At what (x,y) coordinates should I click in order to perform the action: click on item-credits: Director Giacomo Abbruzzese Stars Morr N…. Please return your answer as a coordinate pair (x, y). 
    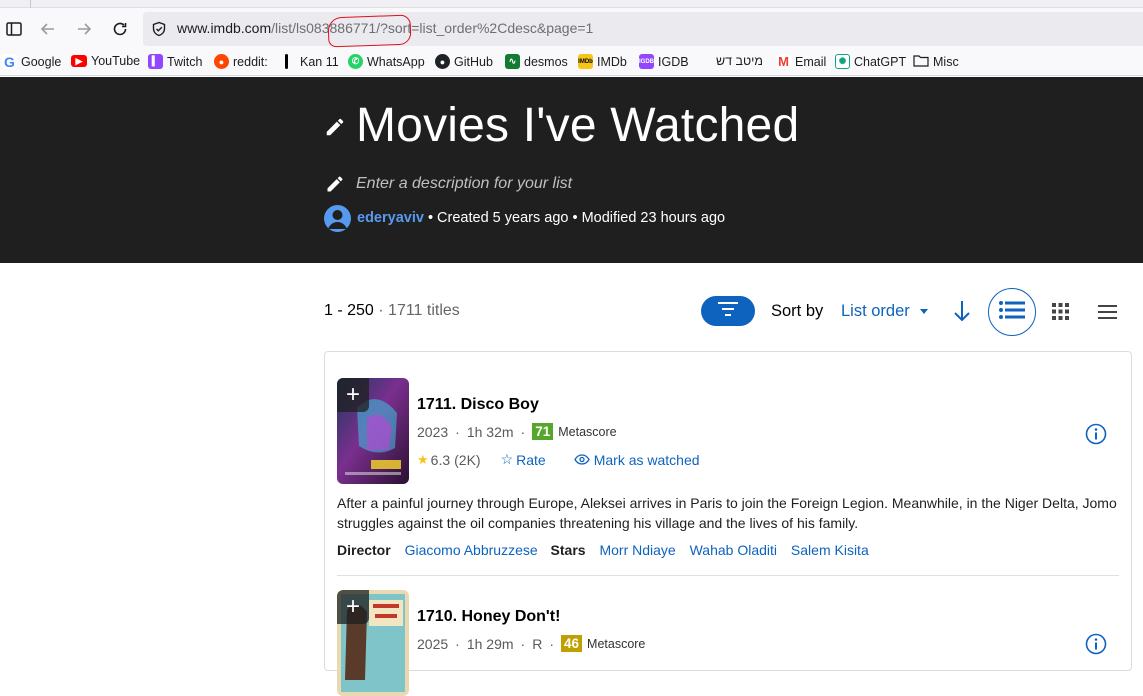
    Looking at the image, I should click on (603, 550).